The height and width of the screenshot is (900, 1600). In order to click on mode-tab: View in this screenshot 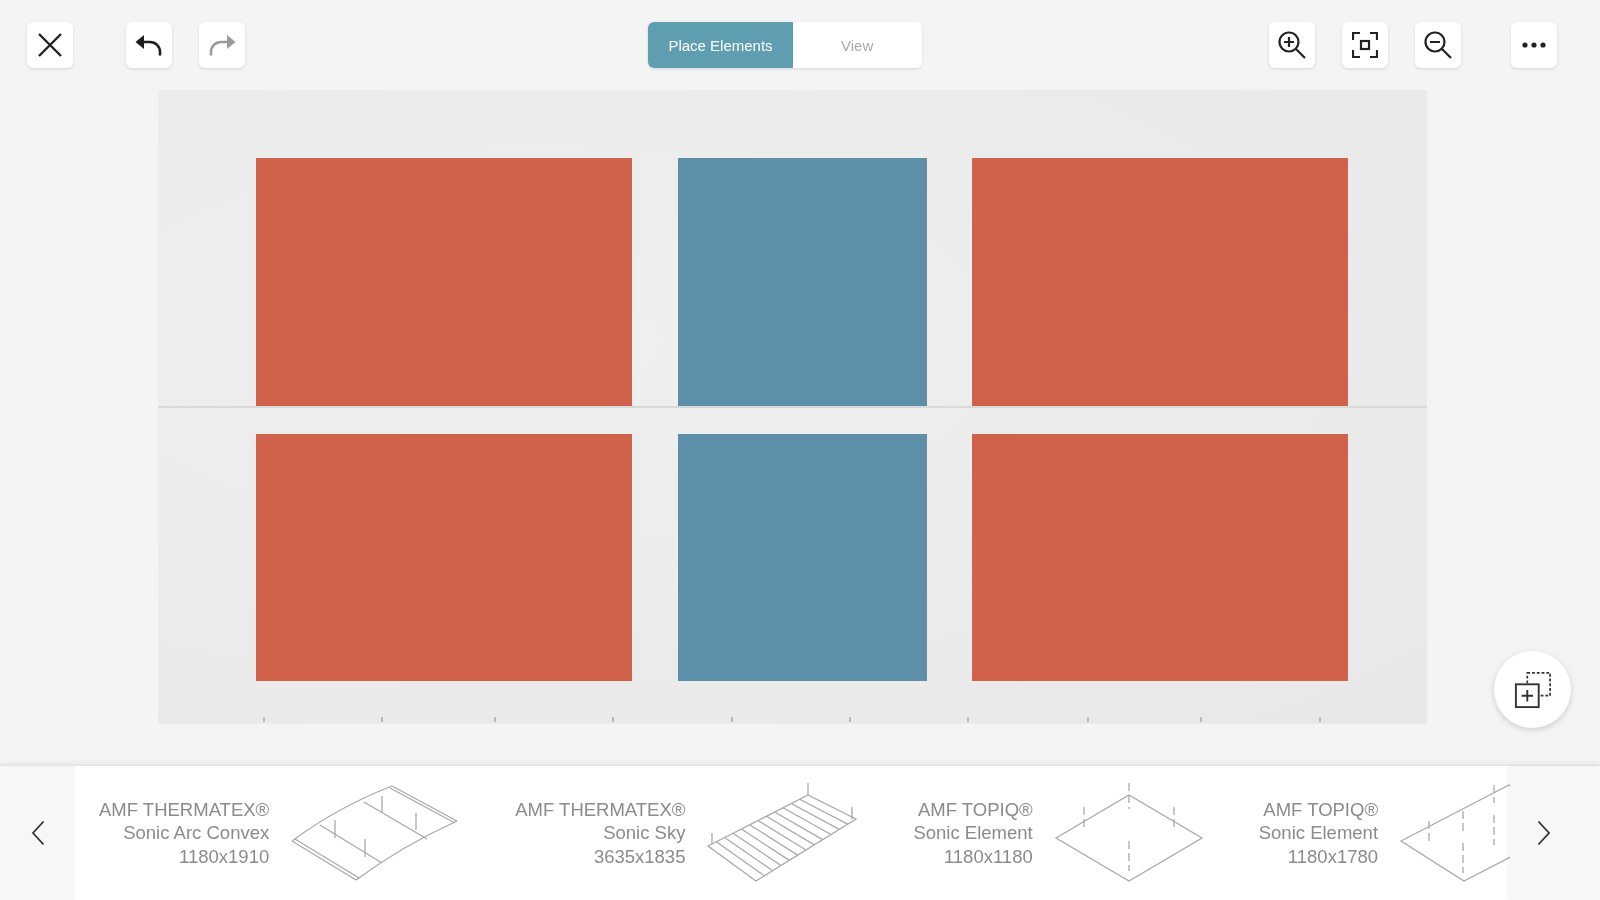, I will do `click(857, 45)`.